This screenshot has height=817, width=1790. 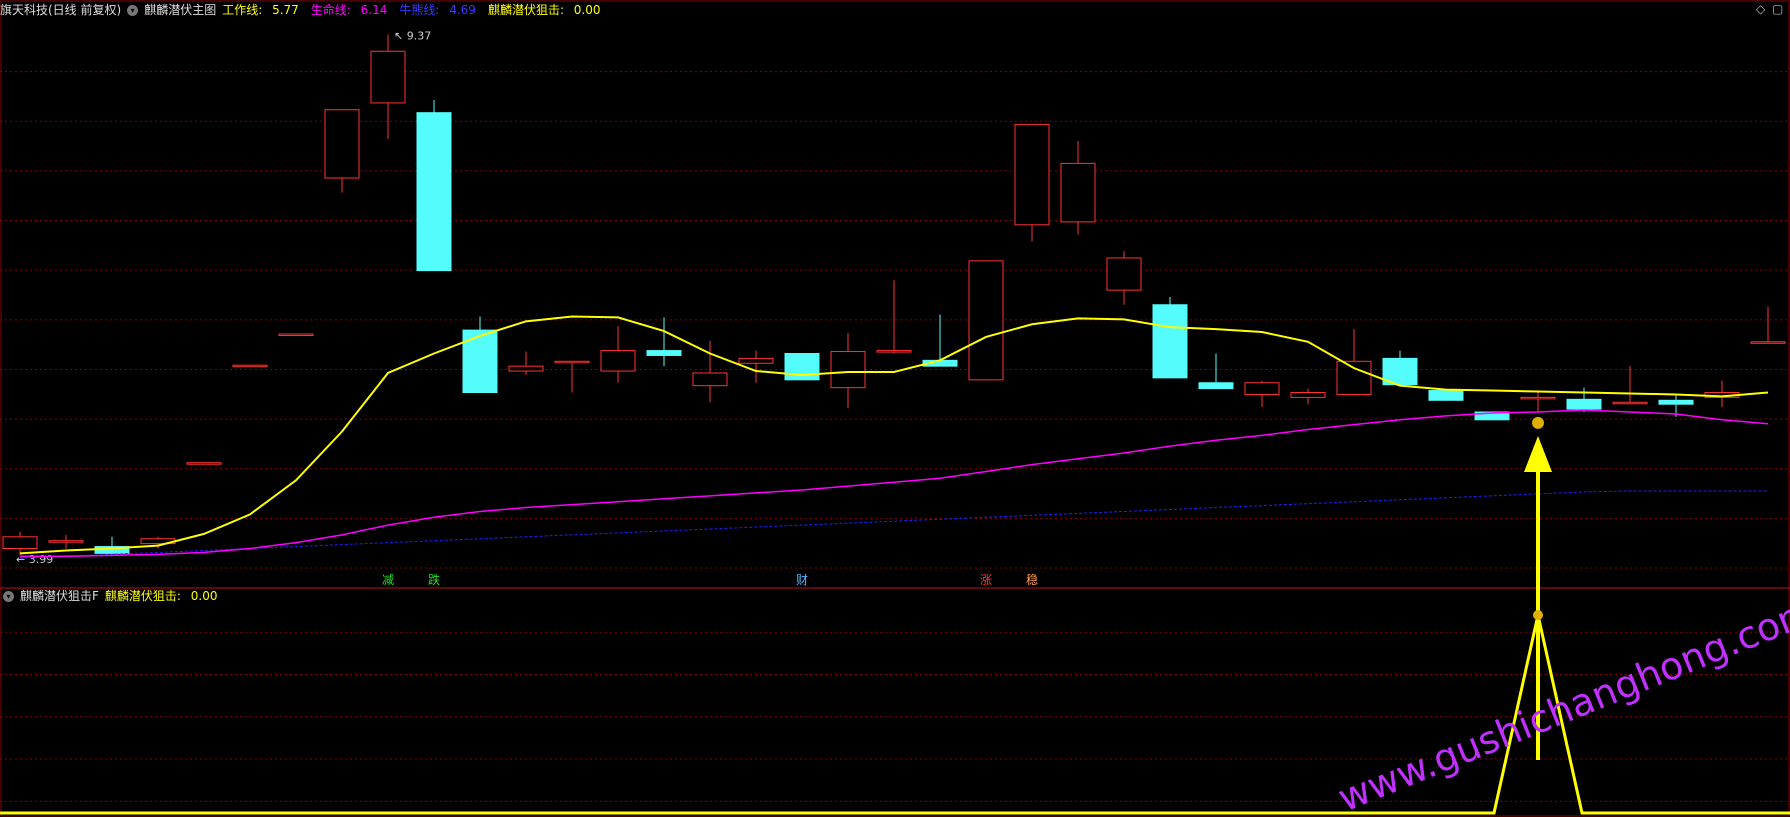 I want to click on snipe-value: 0.00, so click(x=587, y=10).